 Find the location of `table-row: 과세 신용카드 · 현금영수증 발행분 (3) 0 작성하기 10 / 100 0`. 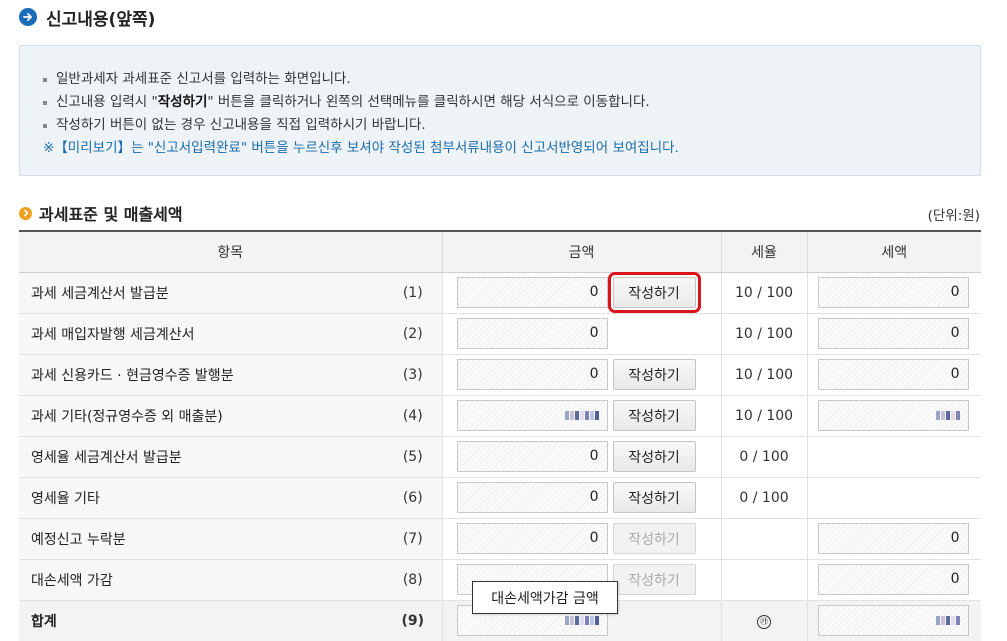

table-row: 과세 신용카드 · 현금영수증 발행분 (3) 0 작성하기 10 / 100 0 is located at coordinates (500, 375).